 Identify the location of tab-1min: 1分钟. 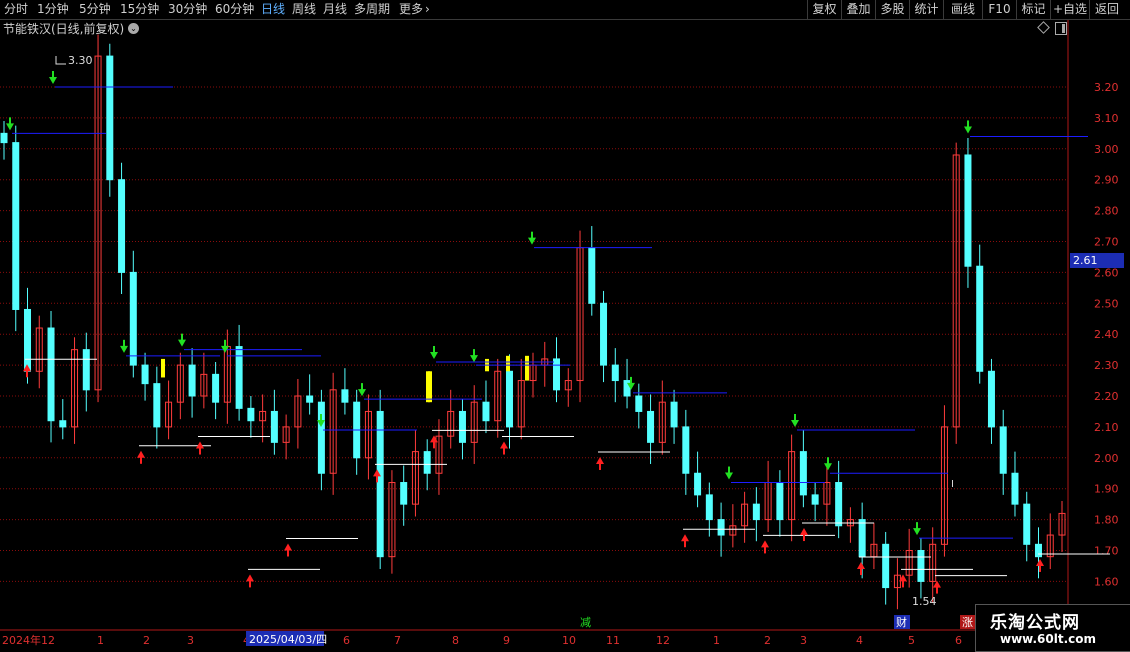
(53, 9).